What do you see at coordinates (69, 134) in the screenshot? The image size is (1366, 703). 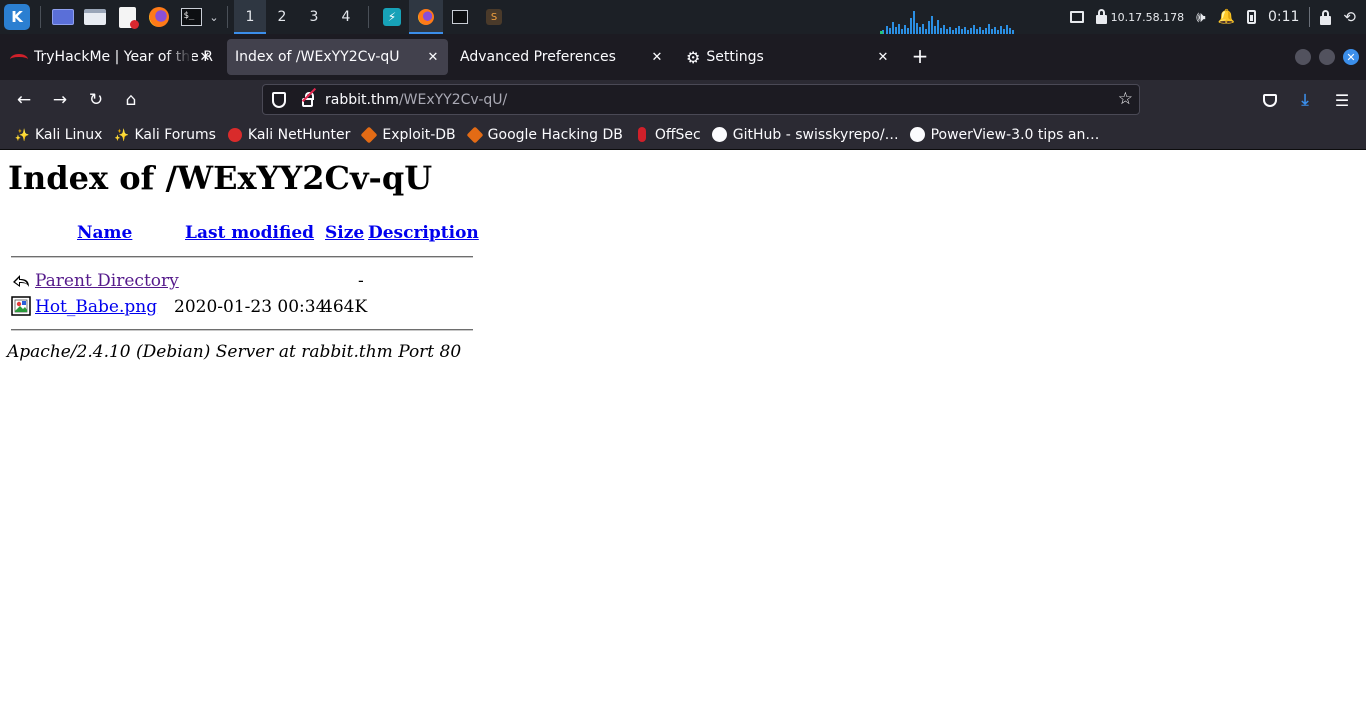 I see `bookmark-label: Kali Linux` at bounding box center [69, 134].